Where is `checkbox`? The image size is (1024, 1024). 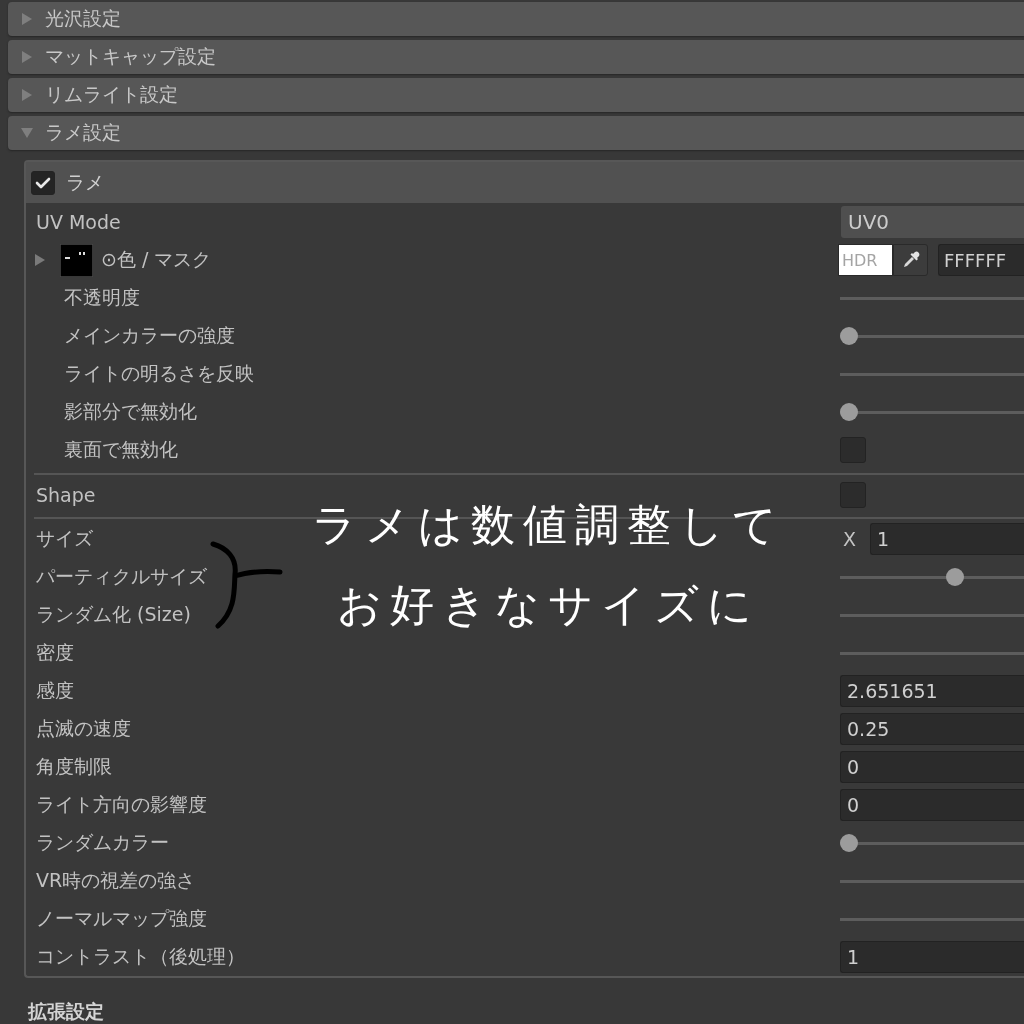 checkbox is located at coordinates (43, 182).